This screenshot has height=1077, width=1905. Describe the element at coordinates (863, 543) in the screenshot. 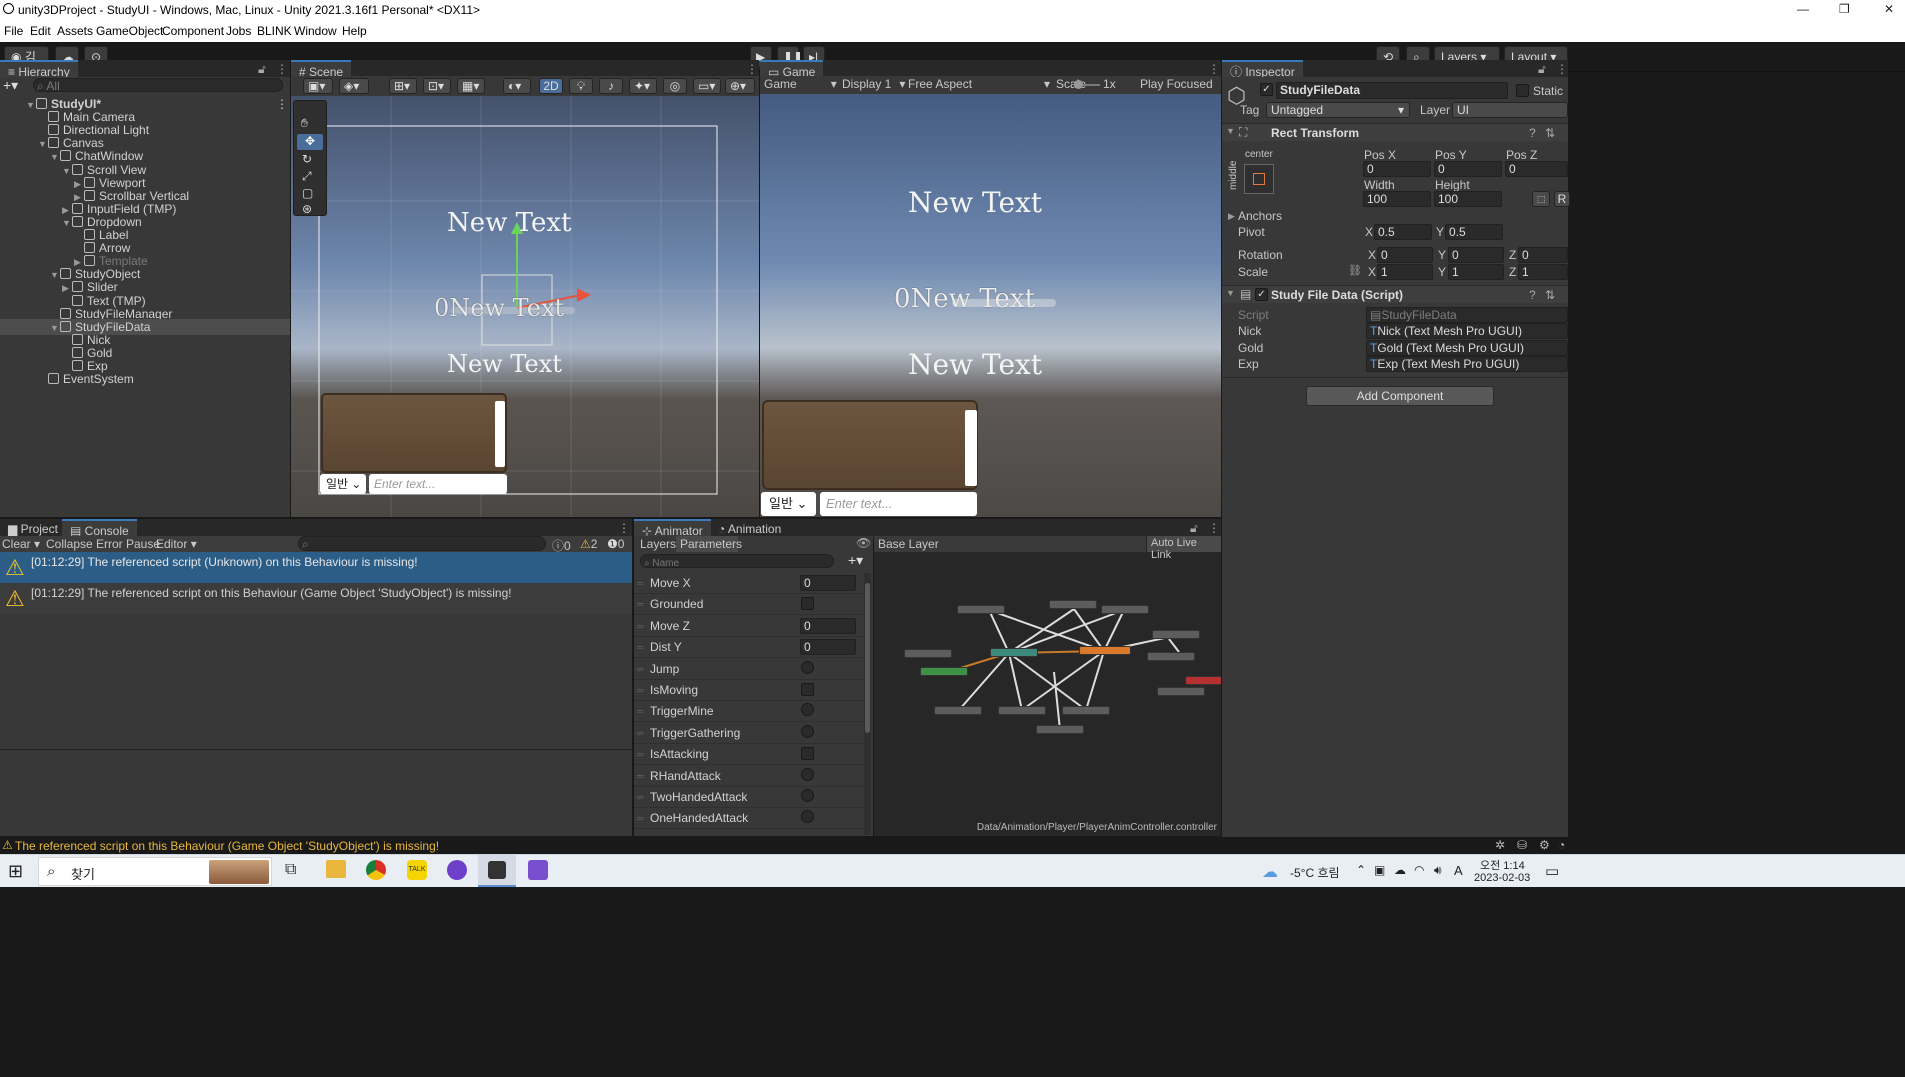

I see `eye-icon: 👁︎` at that location.